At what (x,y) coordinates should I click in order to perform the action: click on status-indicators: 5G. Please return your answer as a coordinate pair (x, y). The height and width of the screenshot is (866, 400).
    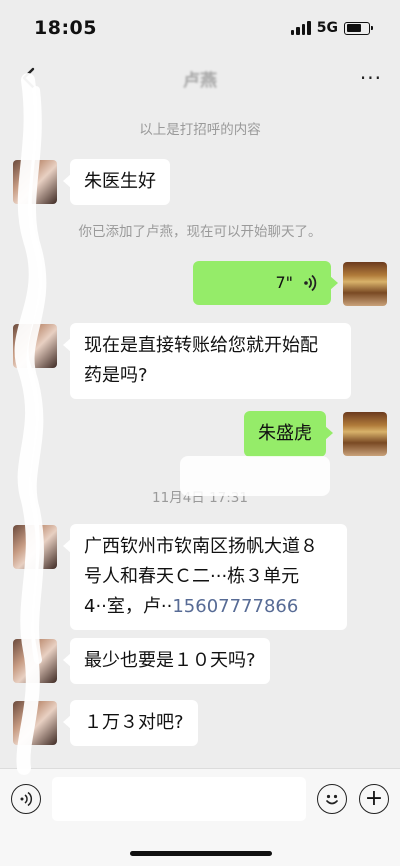
    Looking at the image, I should click on (331, 28).